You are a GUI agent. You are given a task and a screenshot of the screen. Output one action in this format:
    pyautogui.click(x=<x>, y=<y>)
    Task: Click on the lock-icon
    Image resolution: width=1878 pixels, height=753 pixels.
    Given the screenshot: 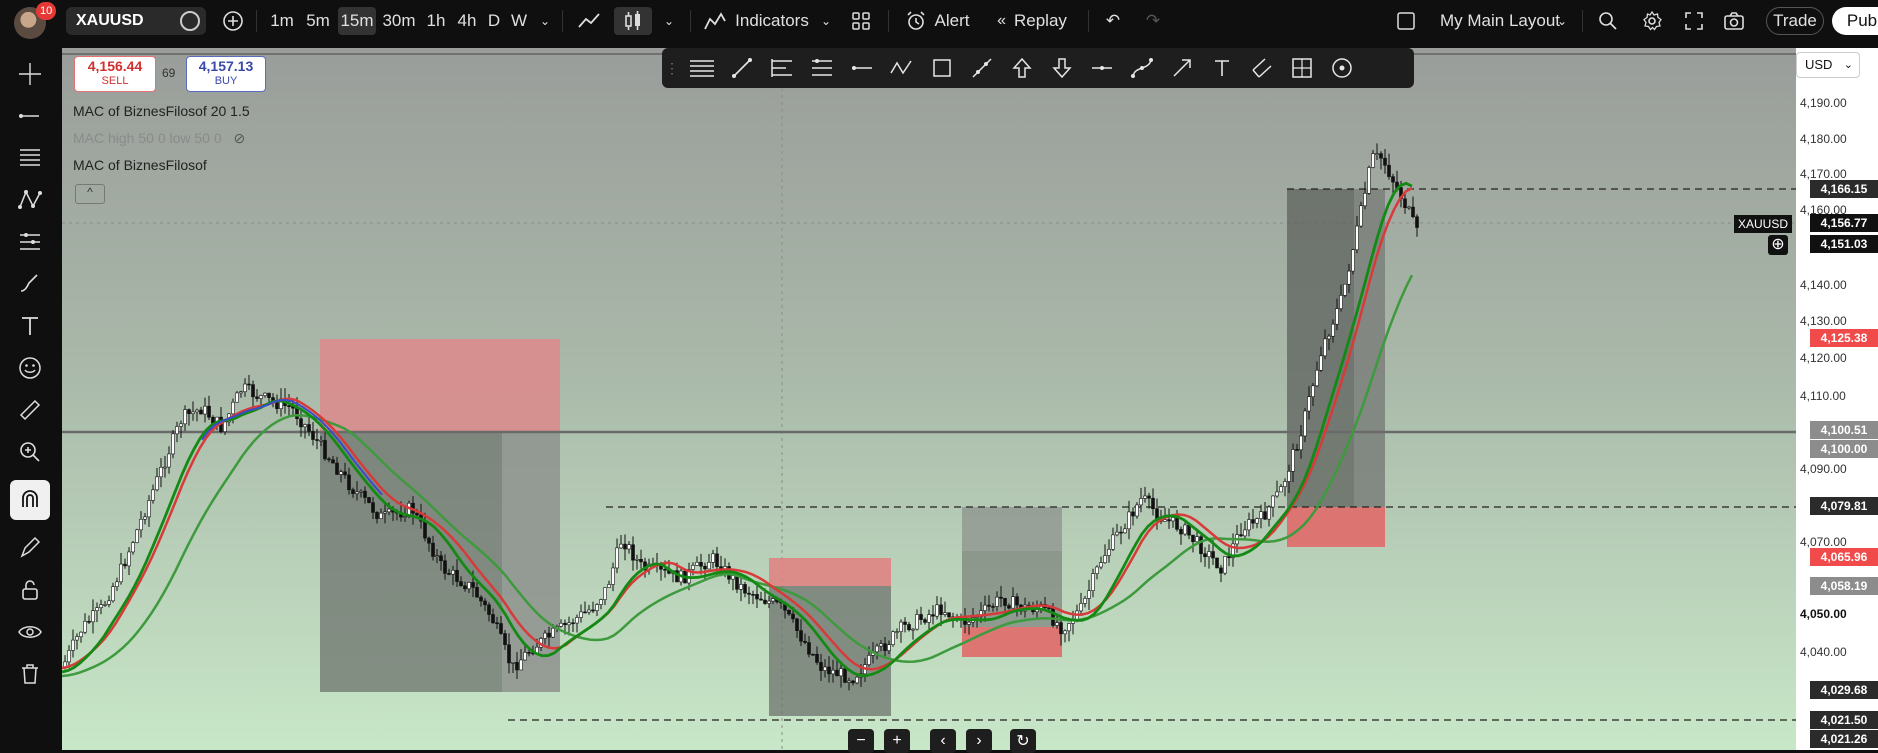 What is the action you would take?
    pyautogui.click(x=30, y=590)
    